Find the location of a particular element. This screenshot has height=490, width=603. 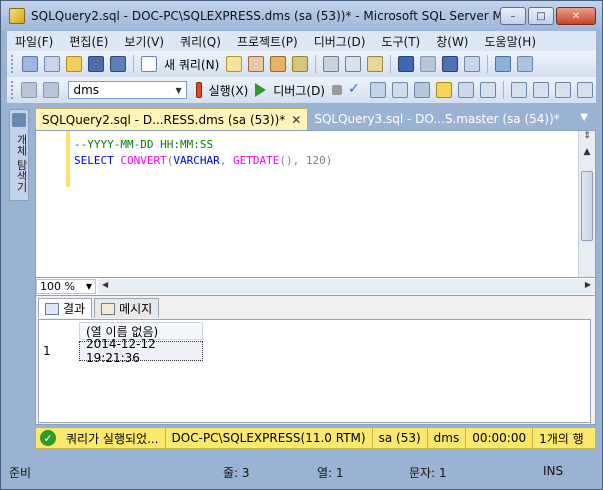

status-line: 줄: 3 is located at coordinates (236, 473).